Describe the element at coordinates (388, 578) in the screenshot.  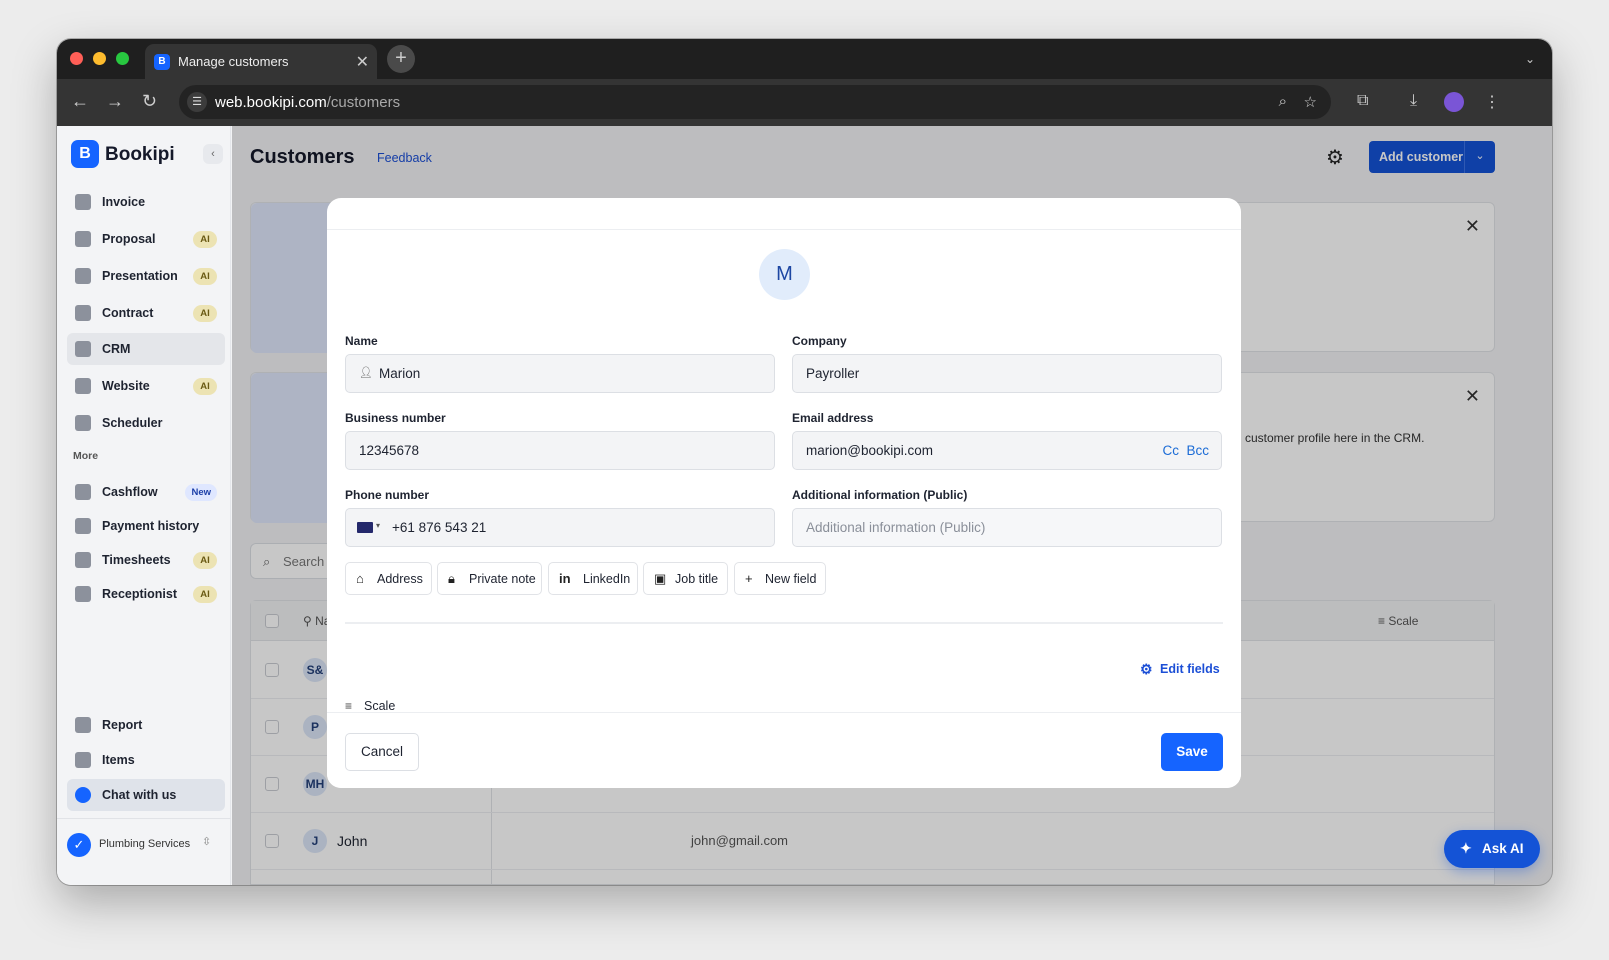
I see `address-chip-button: ⌂ Address` at that location.